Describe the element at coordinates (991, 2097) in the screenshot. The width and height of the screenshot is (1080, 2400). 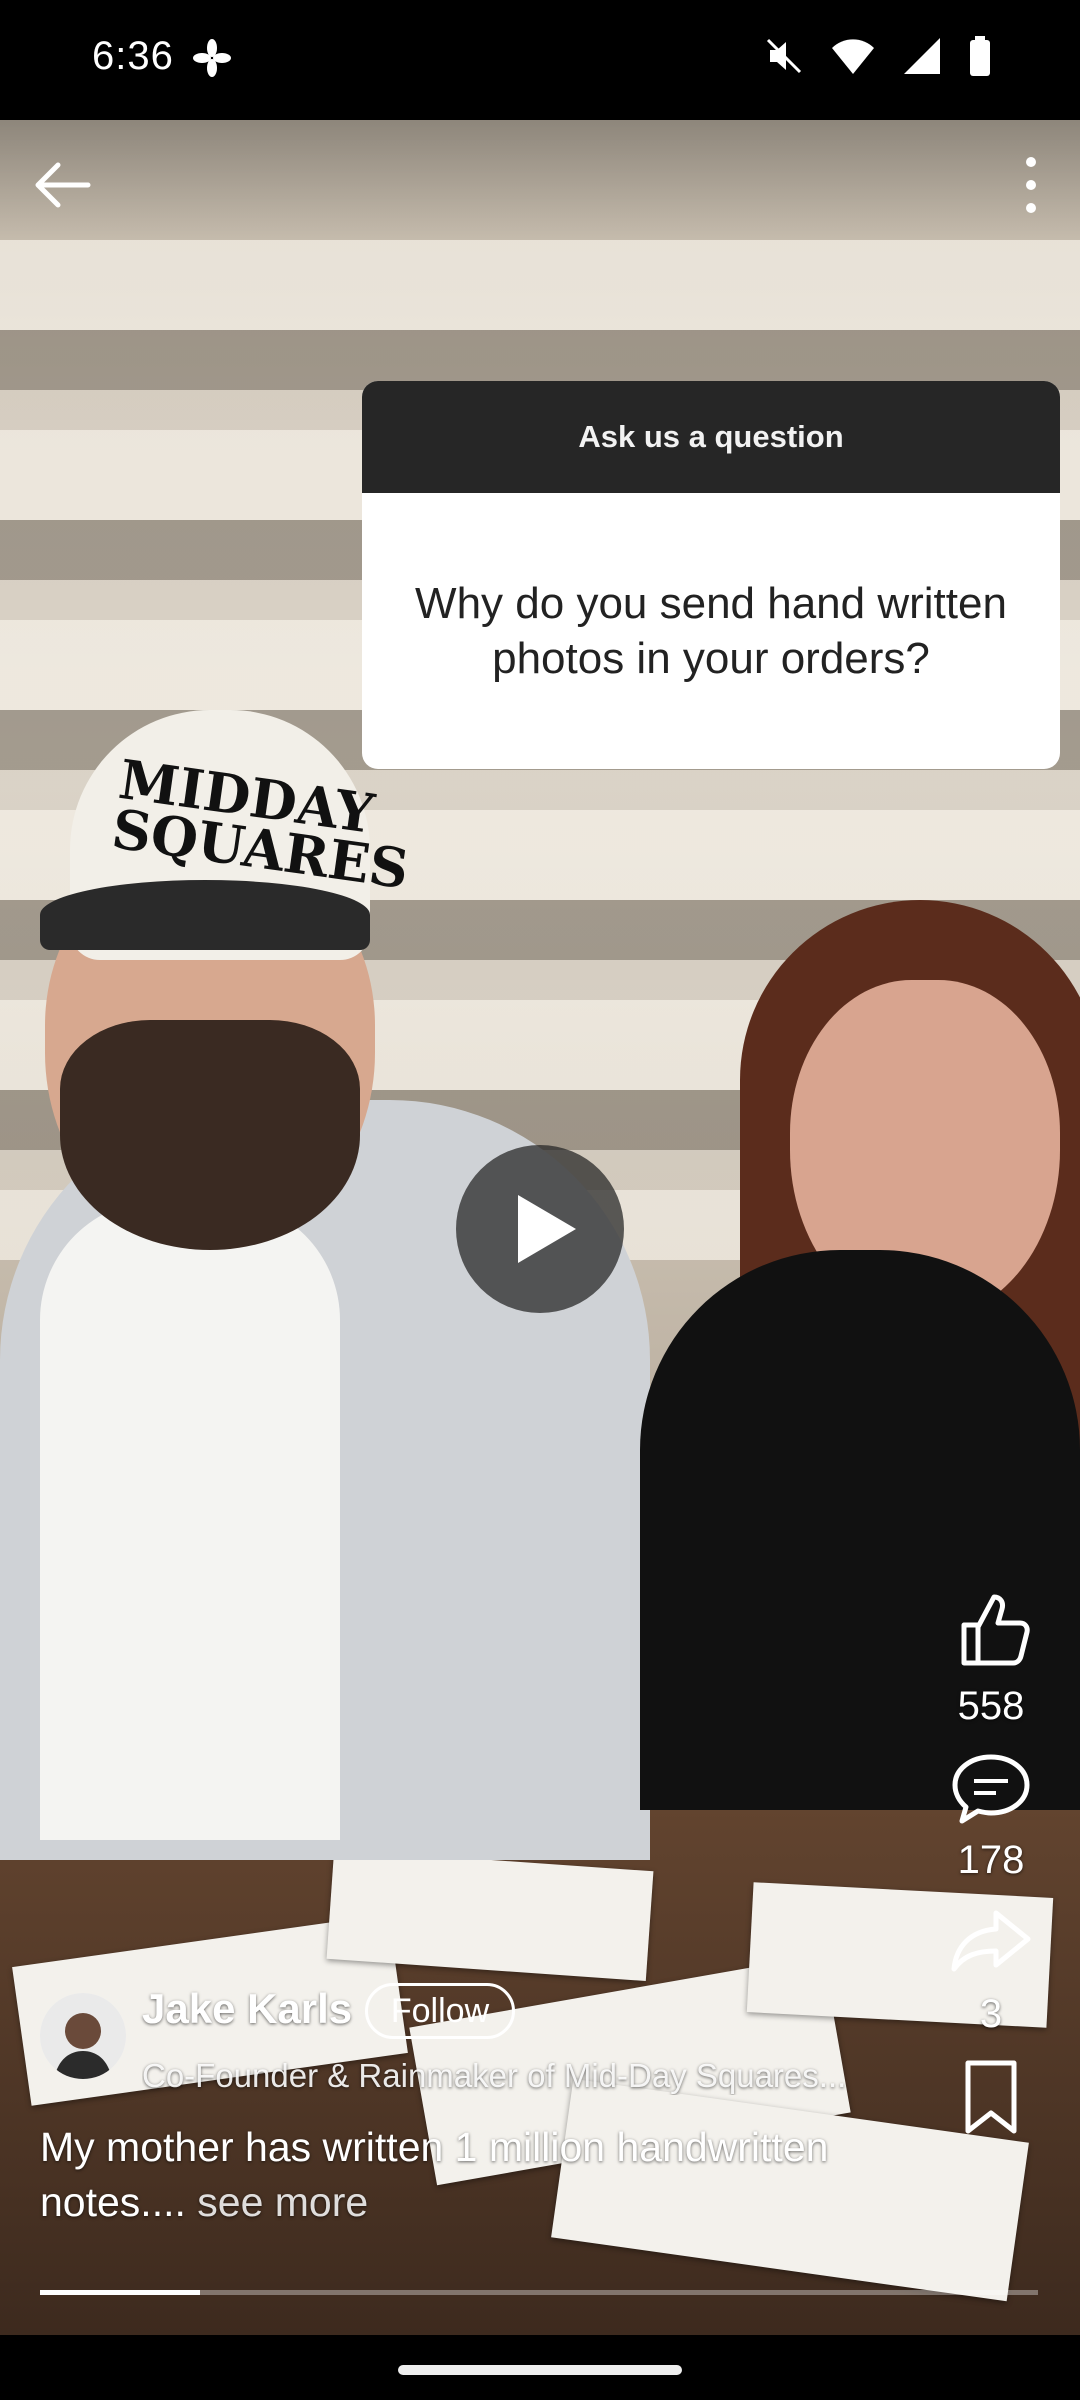
I see `bookmark-icon` at that location.